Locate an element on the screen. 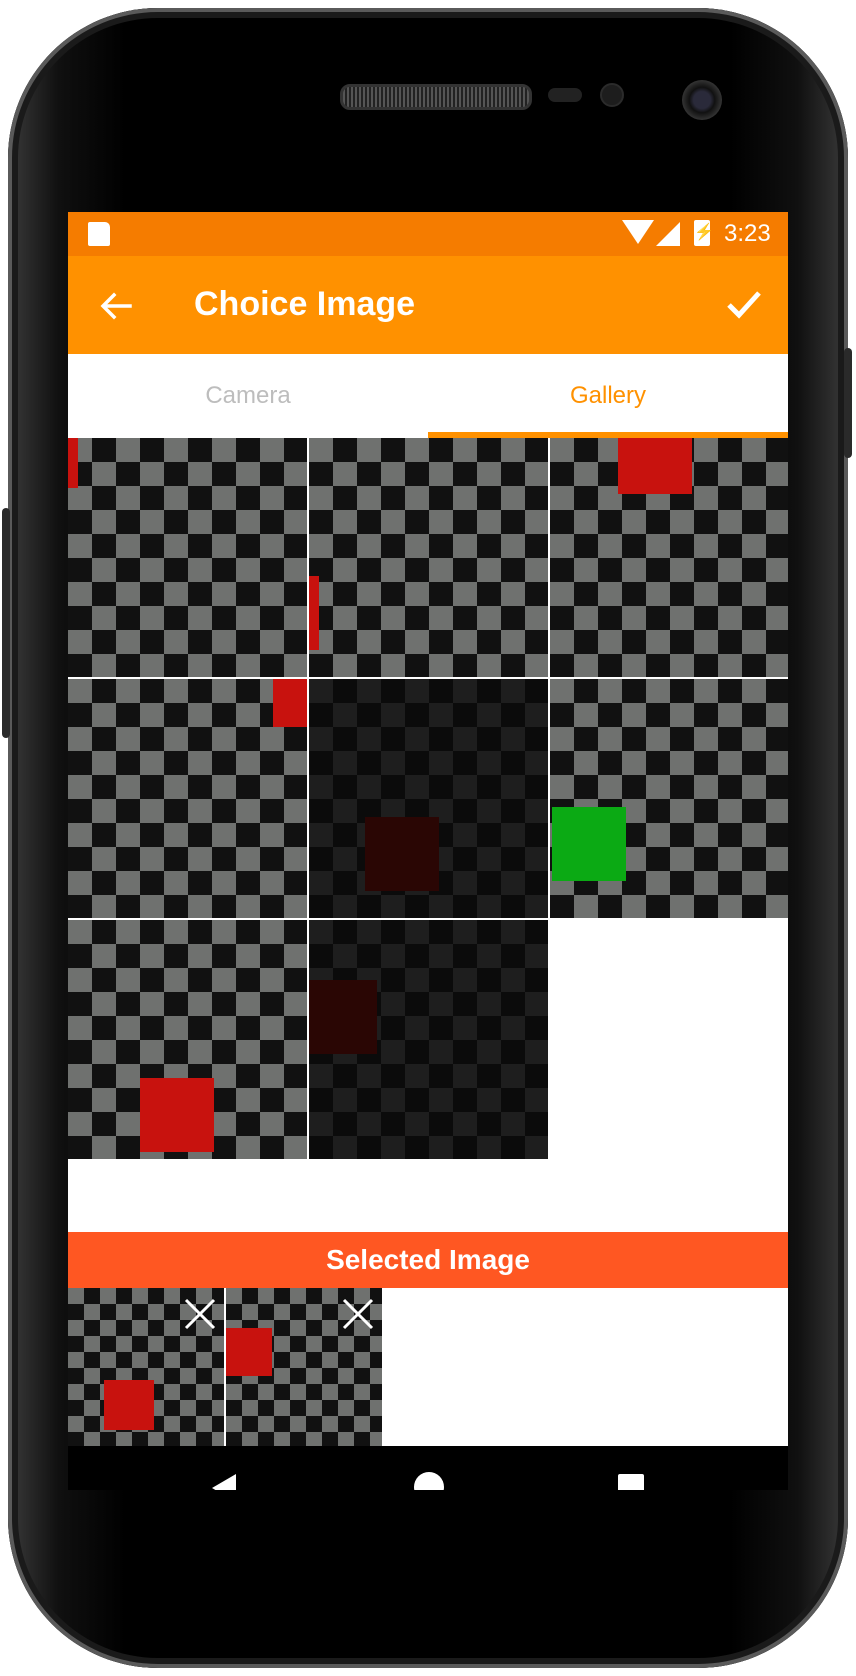 This screenshot has height=1676, width=856. grid-spacer is located at coordinates (428, 1213).